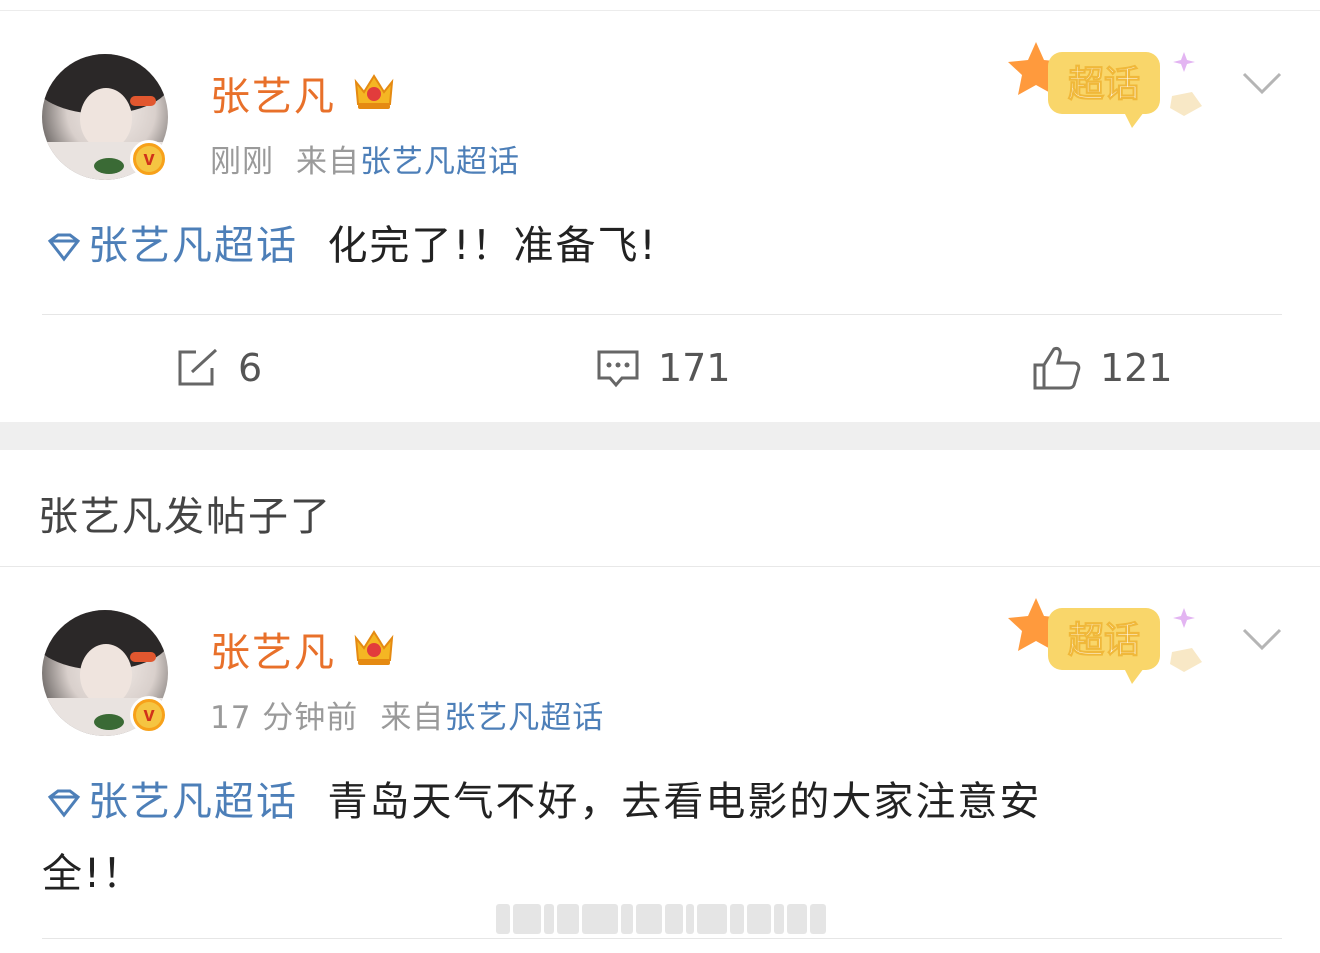  I want to click on blurred-watermark, so click(661, 919).